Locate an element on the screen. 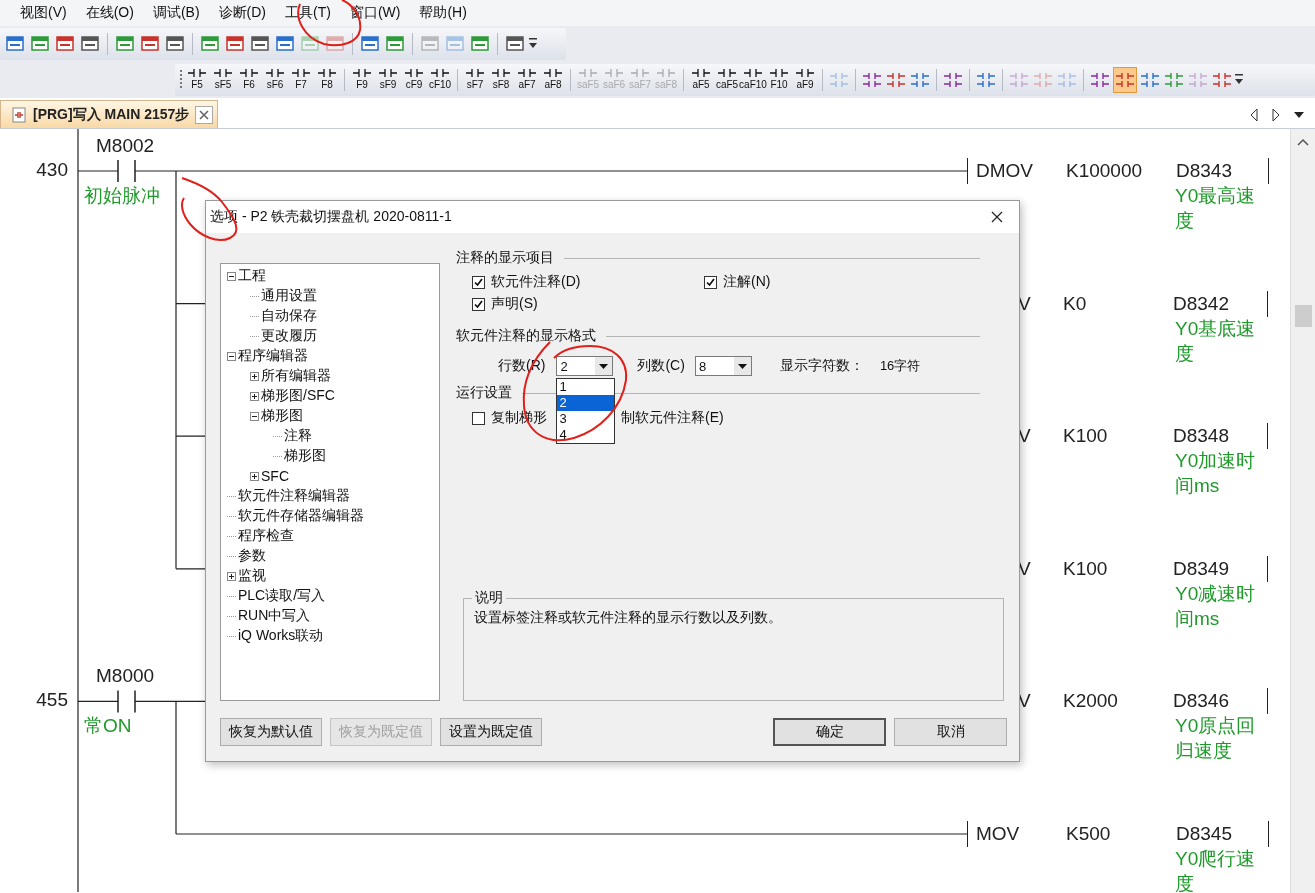 The height and width of the screenshot is (893, 1315). scroll-thumb is located at coordinates (1303, 316).